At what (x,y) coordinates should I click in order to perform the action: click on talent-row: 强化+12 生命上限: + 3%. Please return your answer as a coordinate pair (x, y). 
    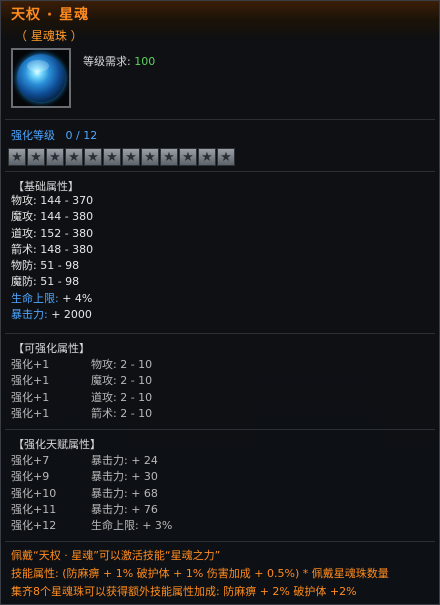
    Looking at the image, I should click on (92, 526).